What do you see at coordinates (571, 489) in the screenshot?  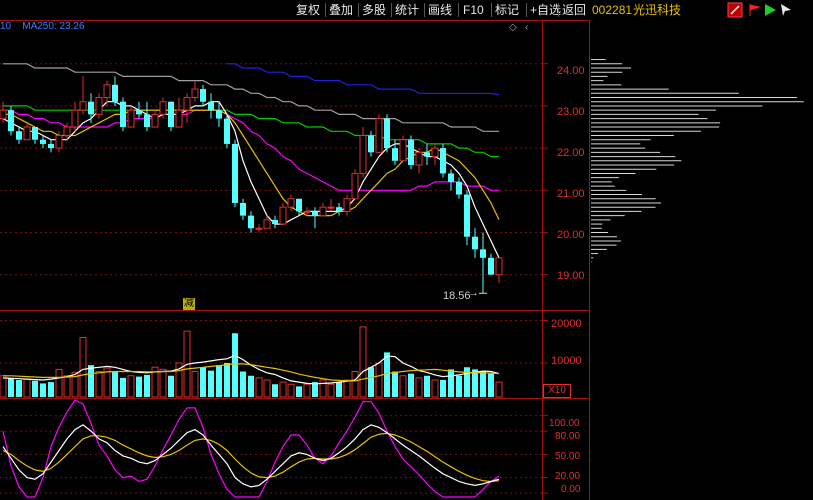 I see `kdj-tick: 0.00` at bounding box center [571, 489].